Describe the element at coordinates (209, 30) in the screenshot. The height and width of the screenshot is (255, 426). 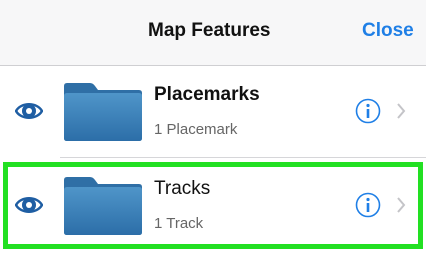
I see `page-title: Map Features` at that location.